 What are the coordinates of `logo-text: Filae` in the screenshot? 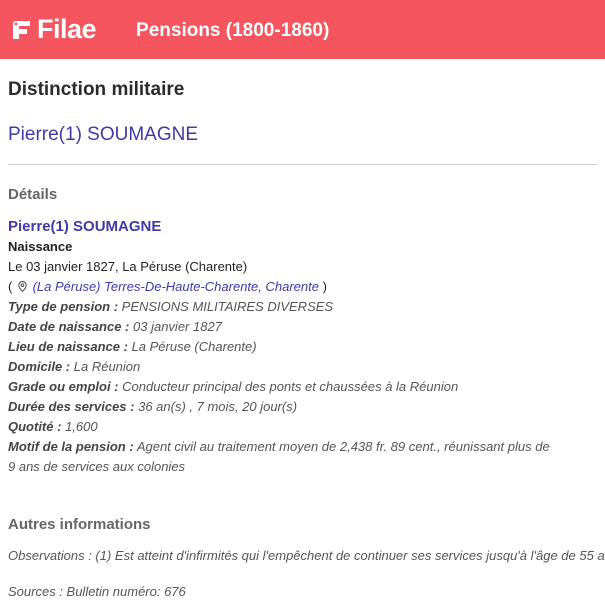 It's located at (67, 29).